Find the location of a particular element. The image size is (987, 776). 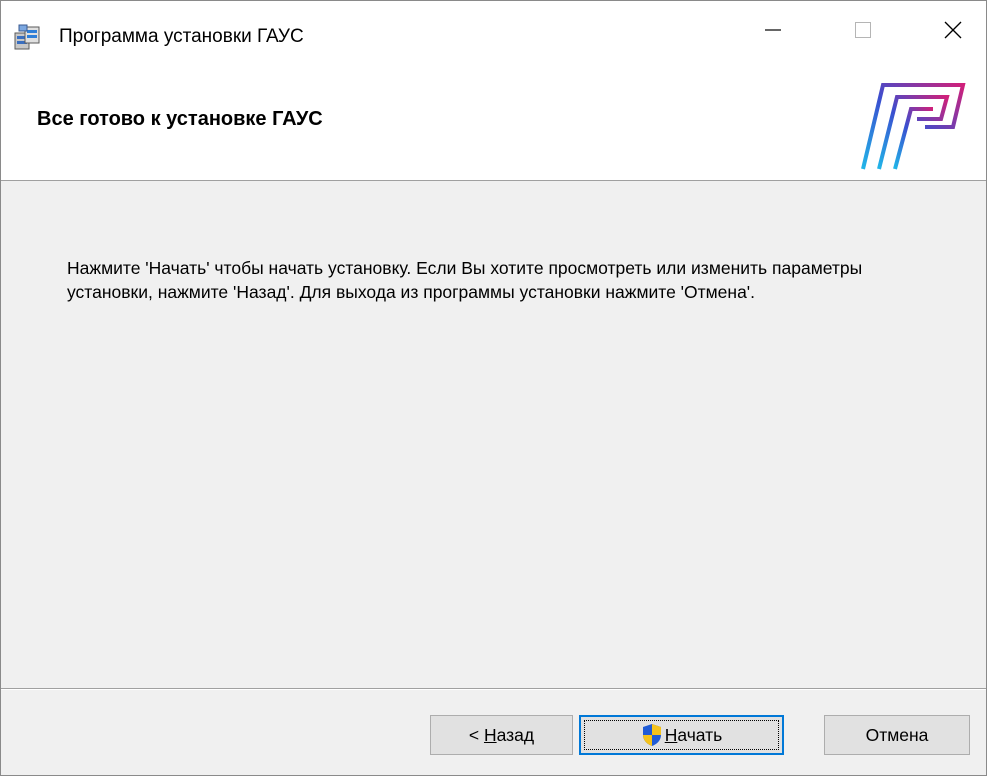

back-button-rest: азад is located at coordinates (515, 734).